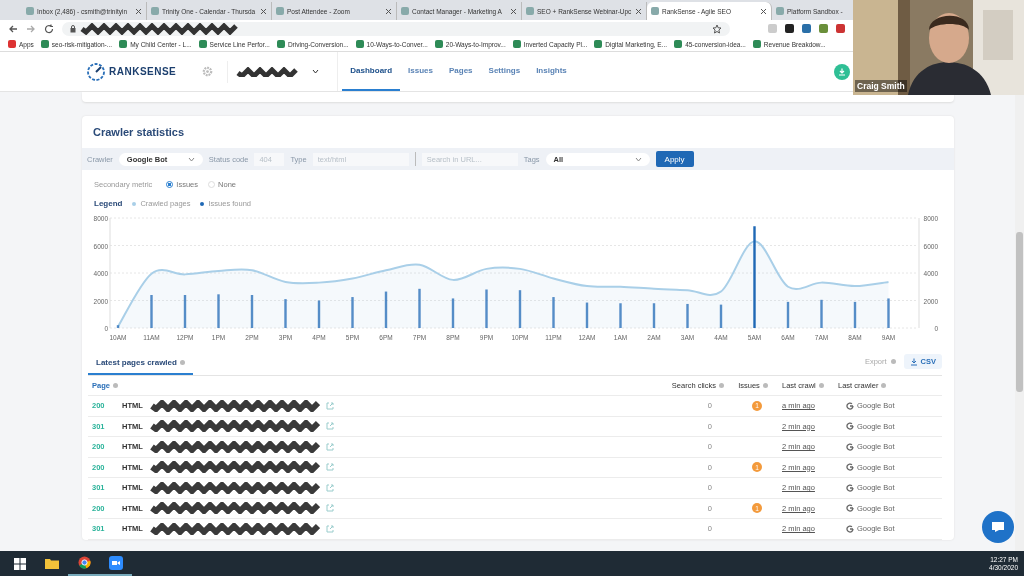  What do you see at coordinates (140, 363) in the screenshot?
I see `table-tab: Latest pages crawled` at bounding box center [140, 363].